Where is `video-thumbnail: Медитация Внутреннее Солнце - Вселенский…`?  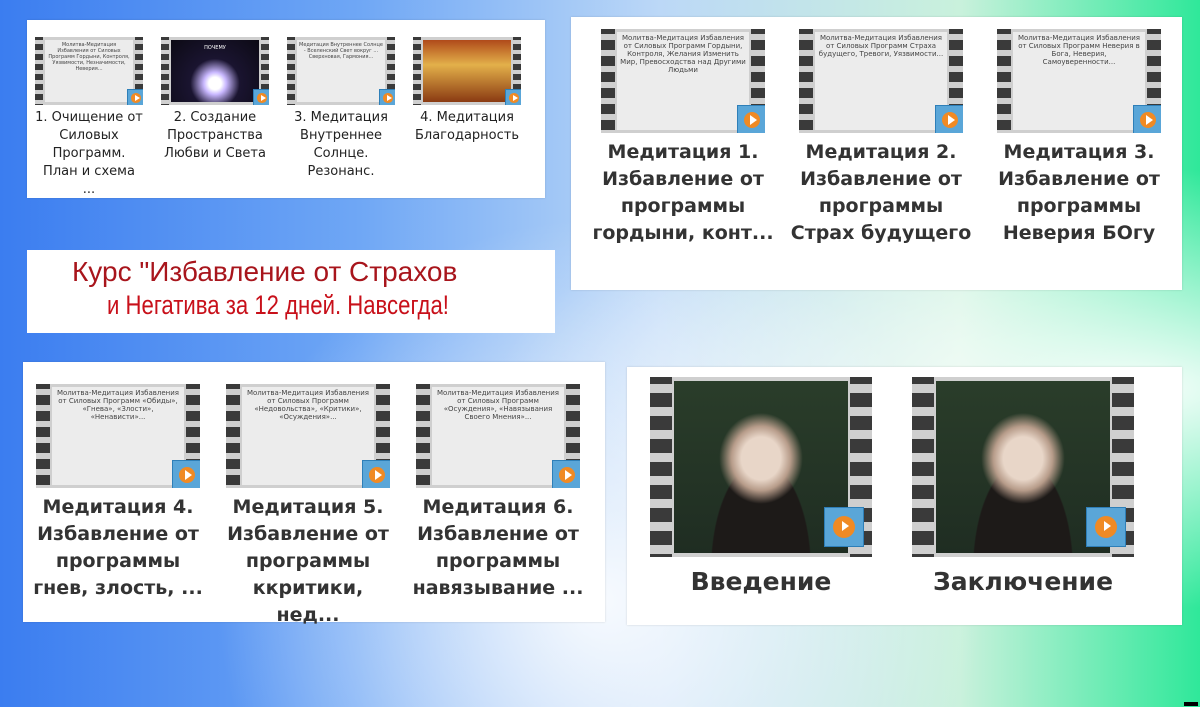
video-thumbnail: Медитация Внутреннее Солнце - Вселенский… is located at coordinates (341, 71).